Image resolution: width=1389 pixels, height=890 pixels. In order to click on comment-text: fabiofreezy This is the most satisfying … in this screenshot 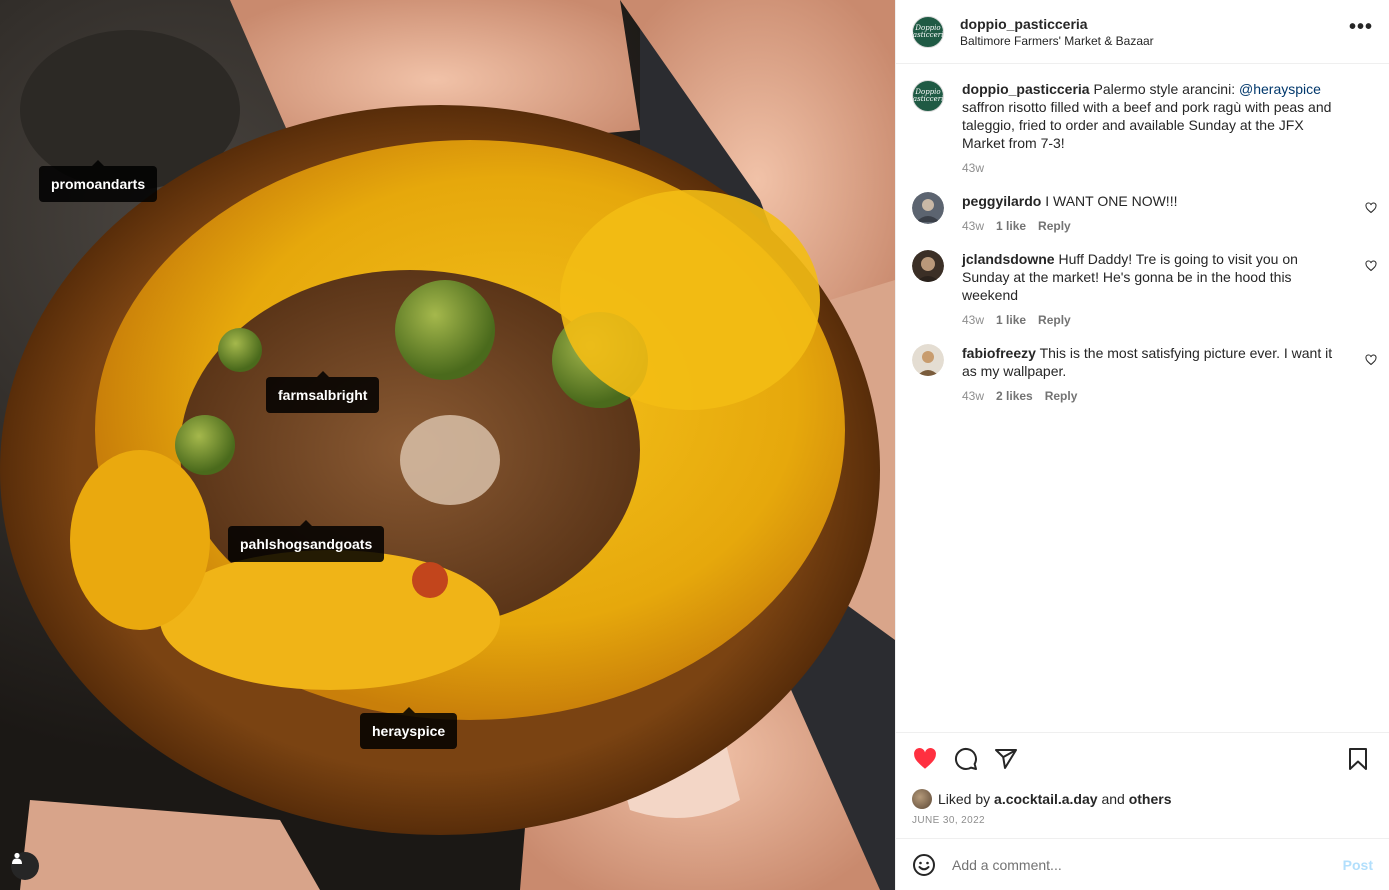, I will do `click(1154, 362)`.